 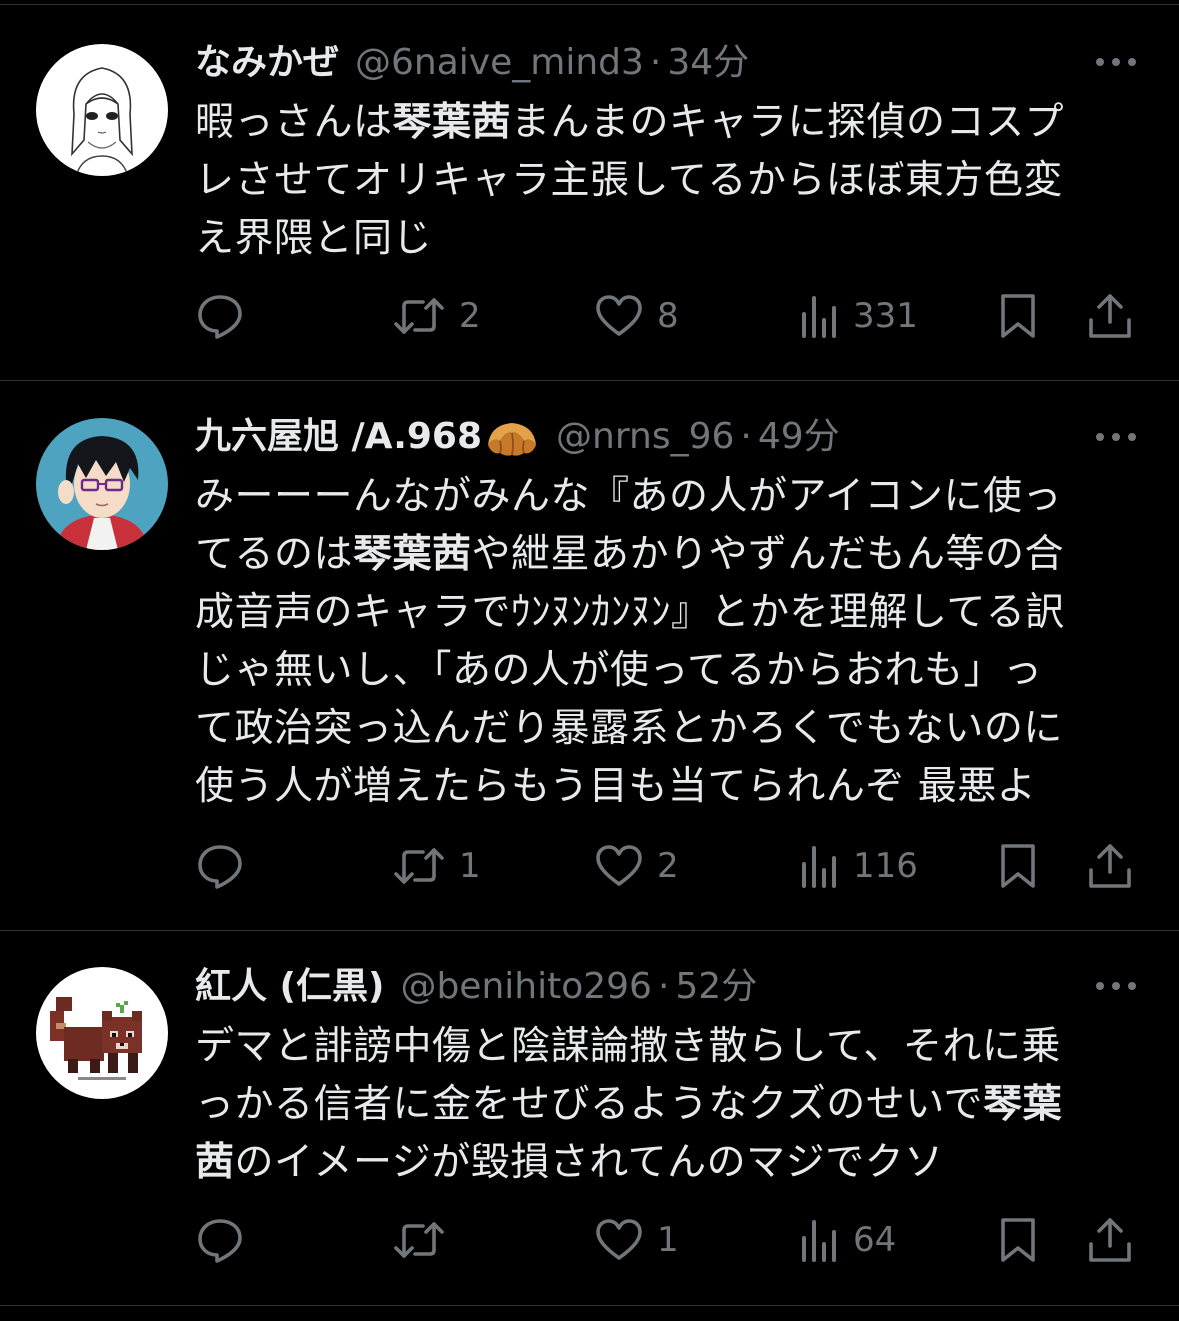 I want to click on tweet-header: 九六屋旭 /A.968 @nrns_96 · 49分, so click(x=517, y=437).